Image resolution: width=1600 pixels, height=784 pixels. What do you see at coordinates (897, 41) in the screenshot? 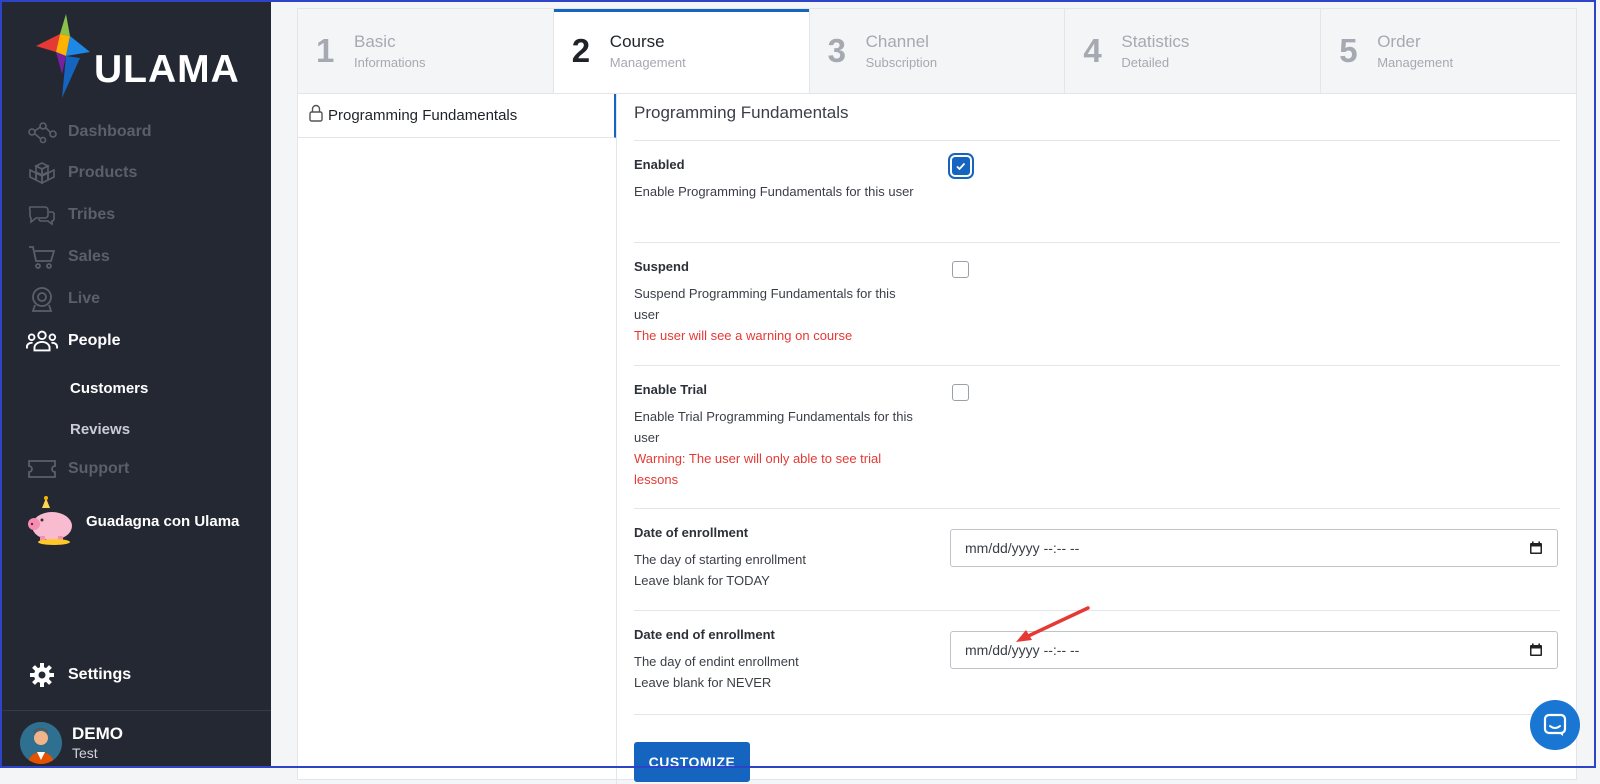
I see `step-title: Channel` at bounding box center [897, 41].